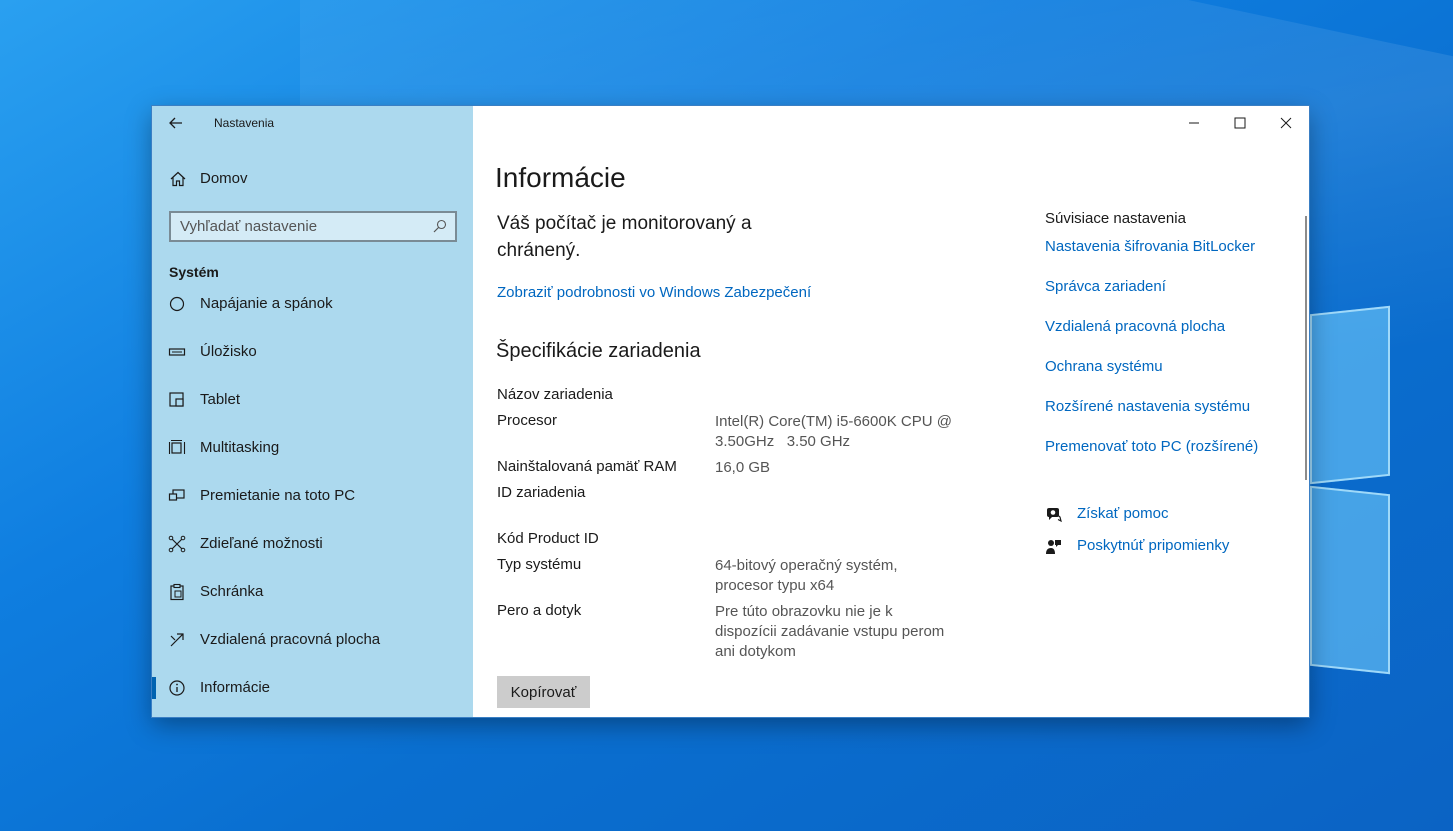 This screenshot has width=1453, height=831. What do you see at coordinates (1153, 545) in the screenshot?
I see `feedback-link: Poskytnúť pripomienky` at bounding box center [1153, 545].